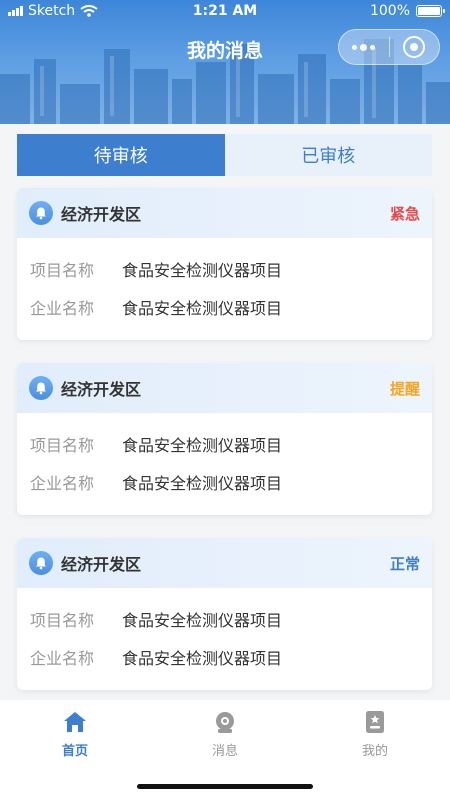 This screenshot has width=450, height=800. Describe the element at coordinates (224, 213) in the screenshot. I see `card-header: 经济开发区 紧急` at that location.